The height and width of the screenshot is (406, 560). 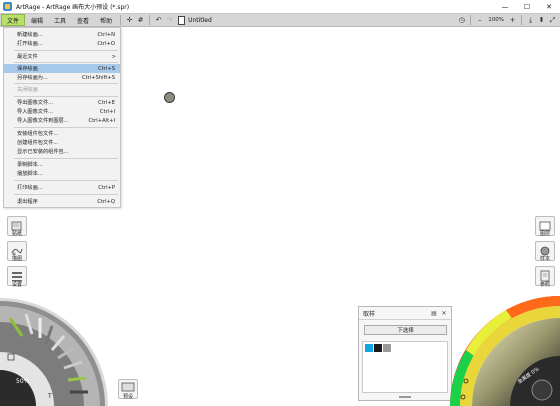 I want to click on window-controls: — ☐ ✕, so click(x=527, y=6).